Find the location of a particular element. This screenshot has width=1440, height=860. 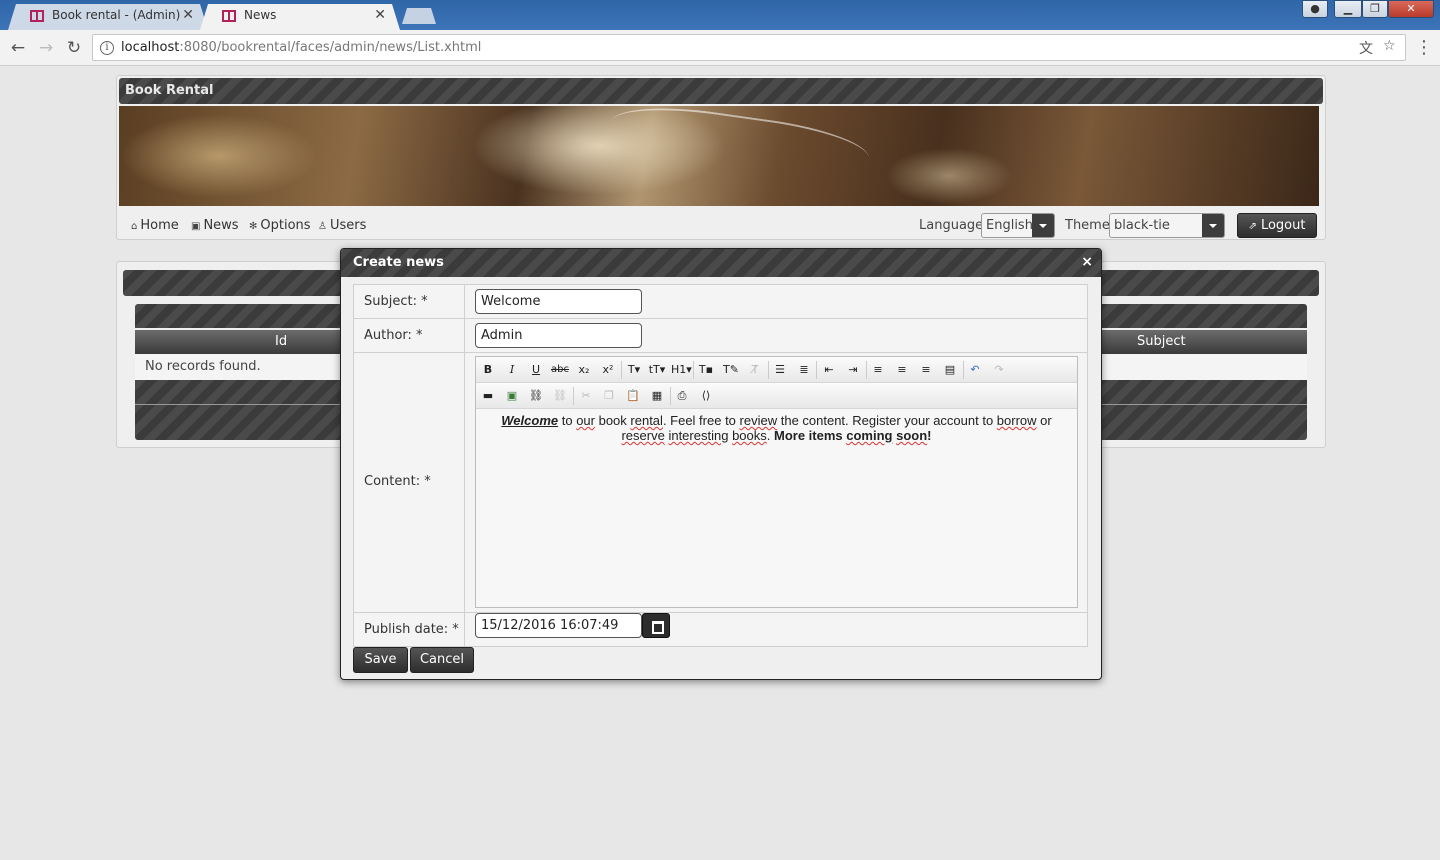

outdent-icon: ⇤ is located at coordinates (829, 370).